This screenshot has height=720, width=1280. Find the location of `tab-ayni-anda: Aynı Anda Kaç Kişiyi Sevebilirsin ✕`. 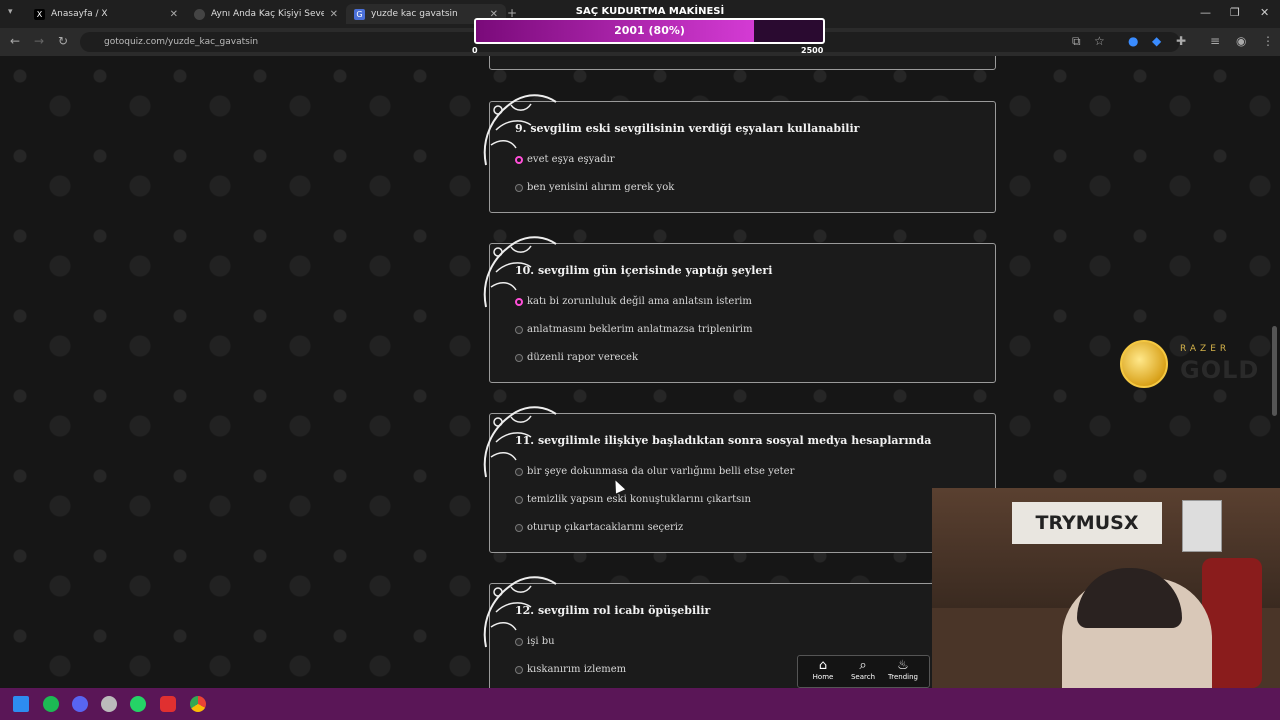

tab-ayni-anda: Aynı Anda Kaç Kişiyi Sevebilirsin ✕ is located at coordinates (266, 14).